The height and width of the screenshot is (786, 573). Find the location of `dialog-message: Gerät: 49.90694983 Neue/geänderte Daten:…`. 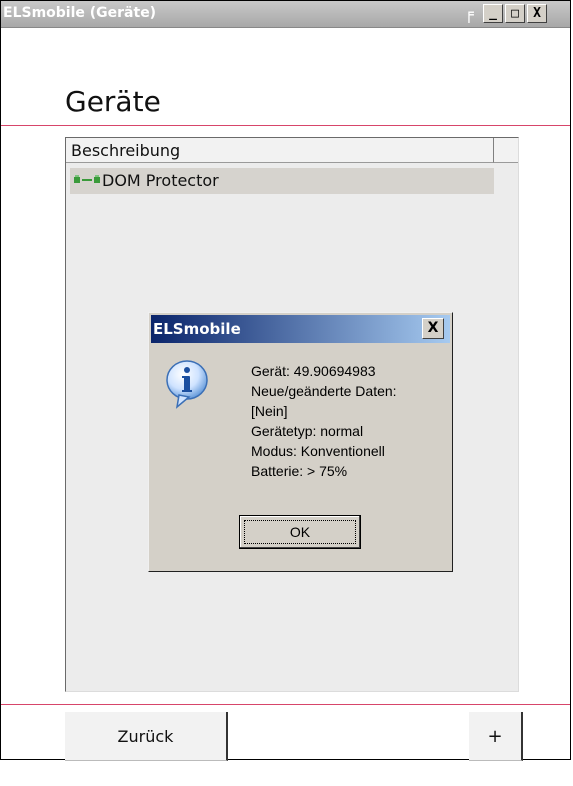

dialog-message: Gerät: 49.90694983 Neue/geänderte Daten:… is located at coordinates (324, 421).